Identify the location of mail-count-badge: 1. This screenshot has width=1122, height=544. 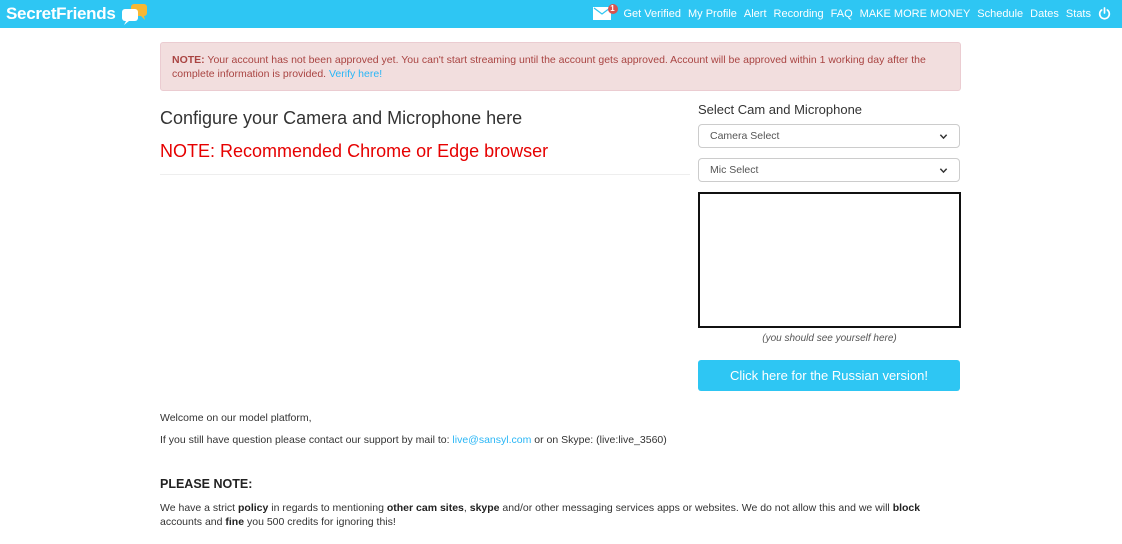
(612, 9).